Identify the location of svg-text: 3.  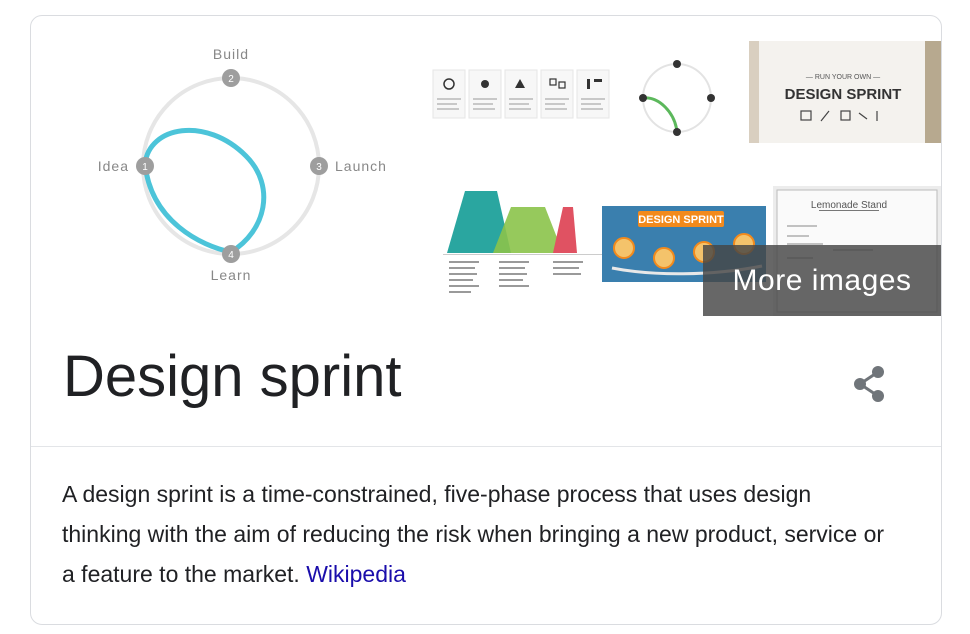
(319, 167).